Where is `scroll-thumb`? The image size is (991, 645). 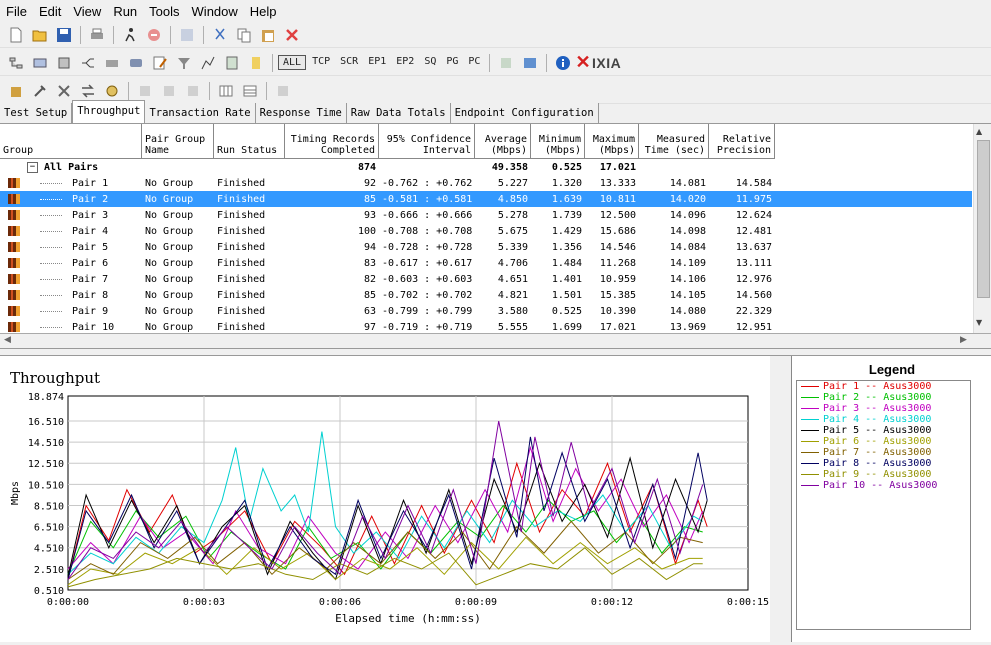
scroll-thumb is located at coordinates (983, 219).